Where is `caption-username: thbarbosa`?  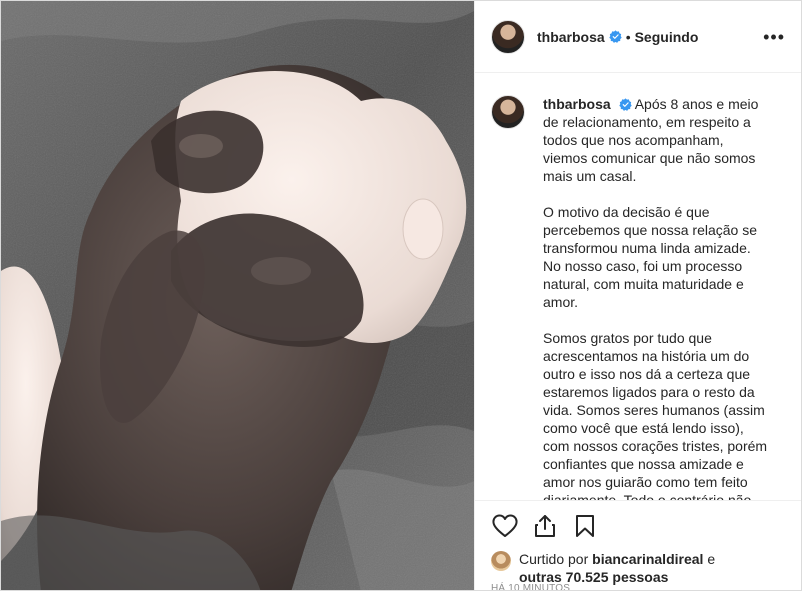 caption-username: thbarbosa is located at coordinates (577, 104).